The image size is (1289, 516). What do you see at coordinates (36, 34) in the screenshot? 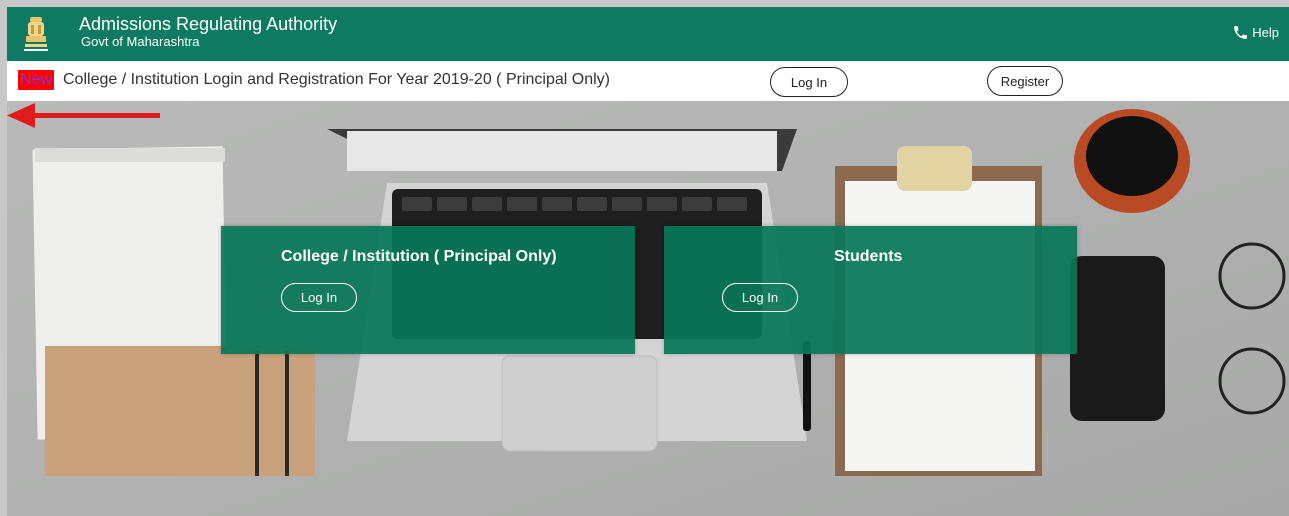
I see `state-emblem-icon` at bounding box center [36, 34].